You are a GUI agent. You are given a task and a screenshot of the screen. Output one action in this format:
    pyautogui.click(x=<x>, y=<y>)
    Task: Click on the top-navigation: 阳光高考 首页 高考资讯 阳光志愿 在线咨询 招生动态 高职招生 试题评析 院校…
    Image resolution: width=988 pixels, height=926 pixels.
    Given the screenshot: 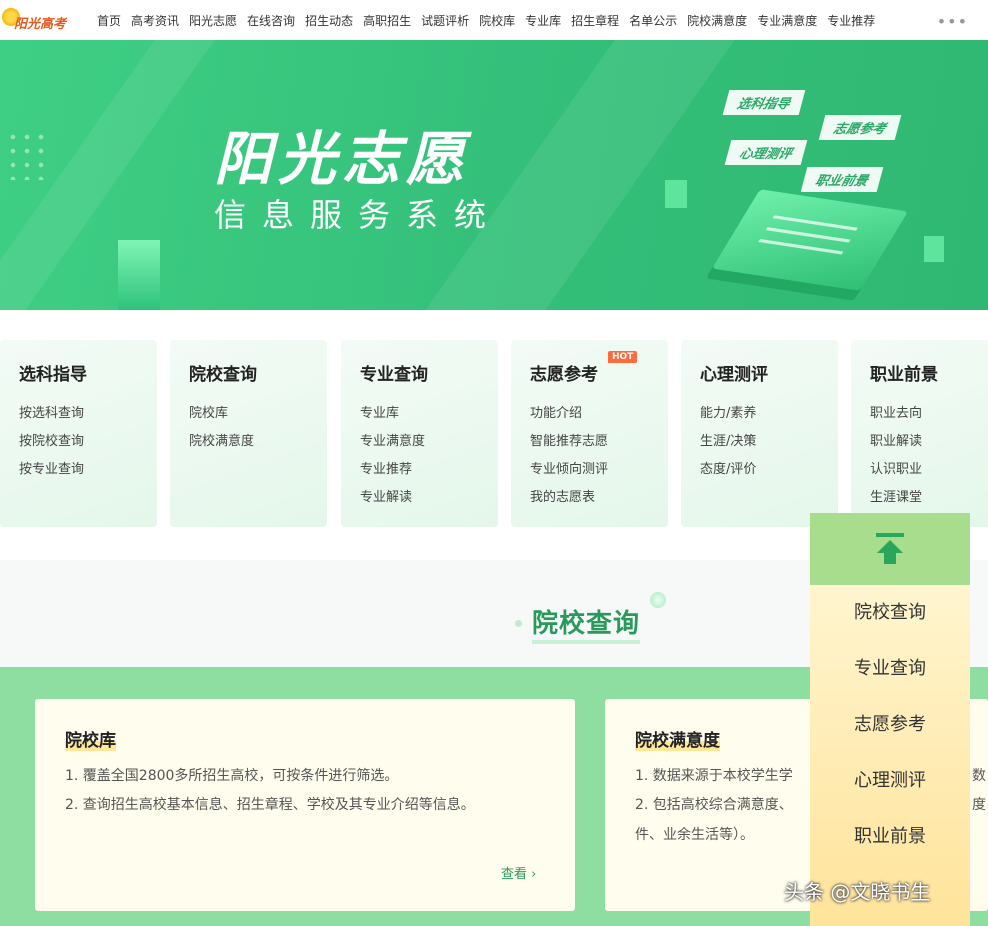 What is the action you would take?
    pyautogui.click(x=494, y=20)
    